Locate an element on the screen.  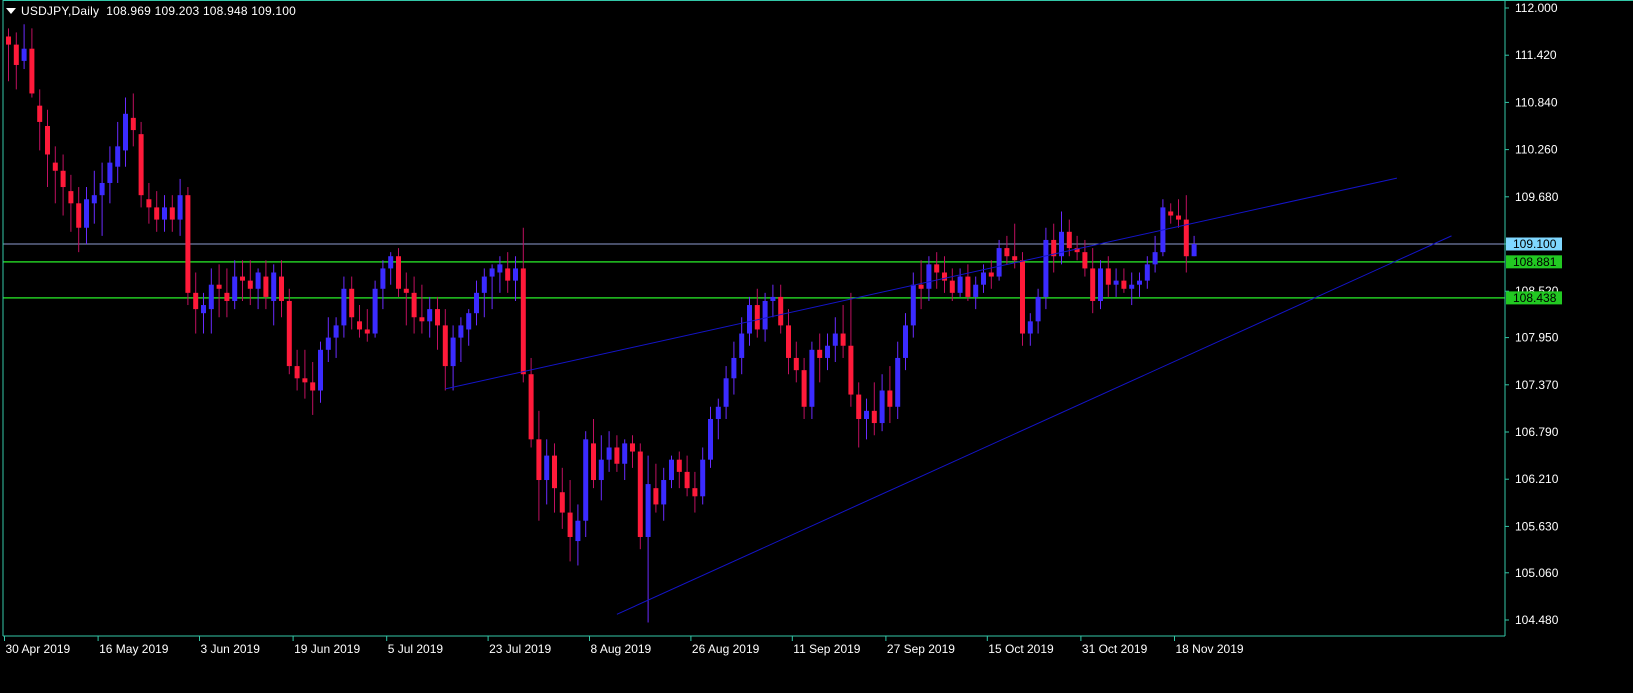
x-tick-label: 18 Nov 2019 is located at coordinates (1210, 649).